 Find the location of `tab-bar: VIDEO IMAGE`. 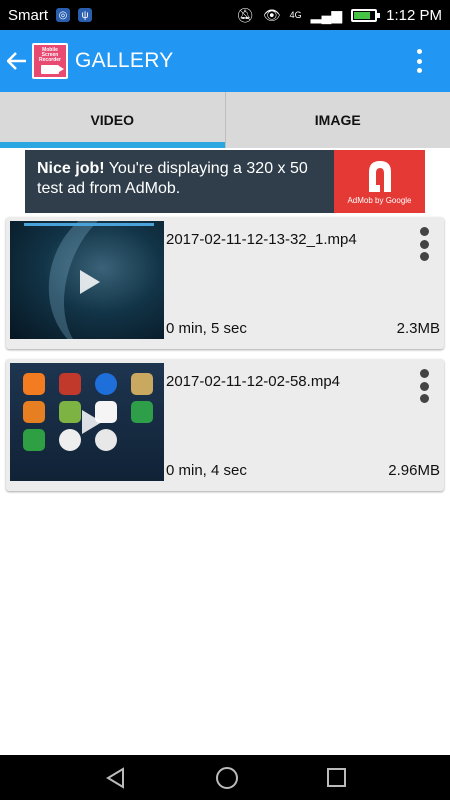

tab-bar: VIDEO IMAGE is located at coordinates (225, 120).